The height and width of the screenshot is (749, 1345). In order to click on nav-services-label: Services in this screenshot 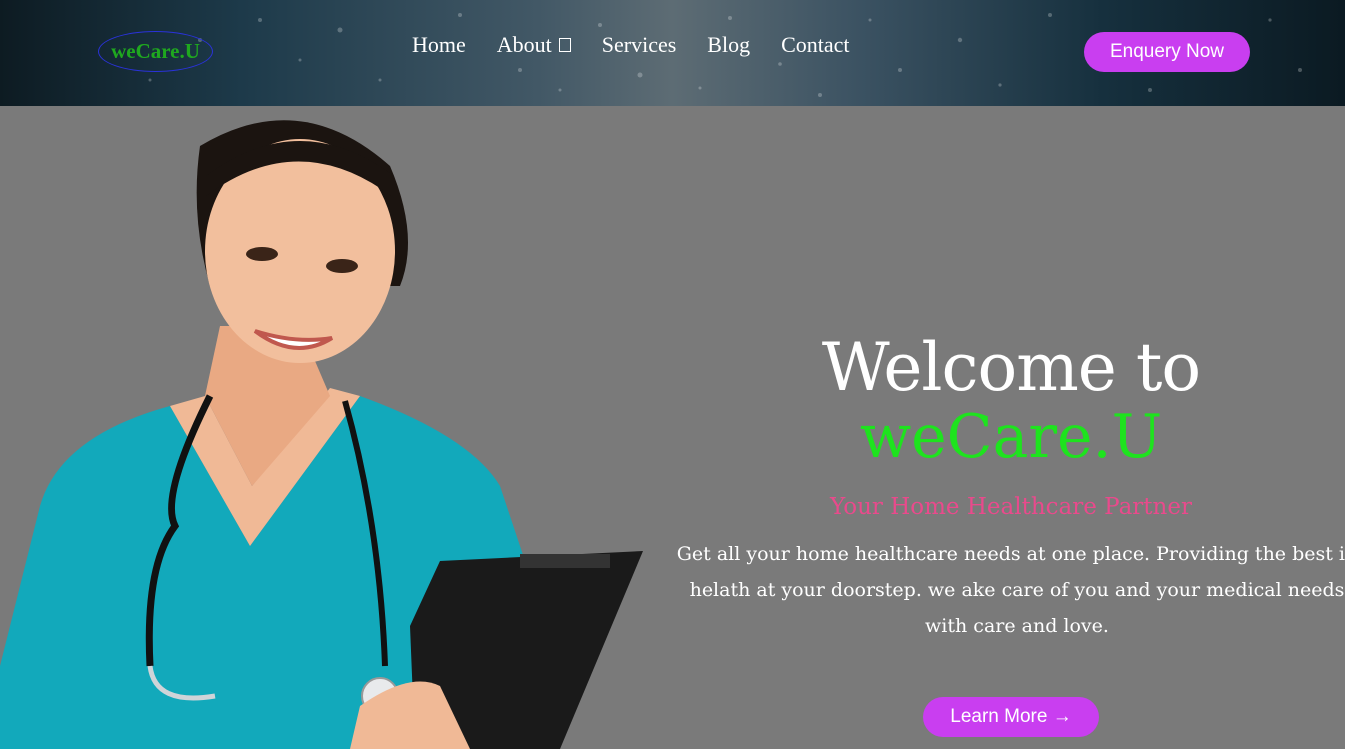, I will do `click(639, 44)`.